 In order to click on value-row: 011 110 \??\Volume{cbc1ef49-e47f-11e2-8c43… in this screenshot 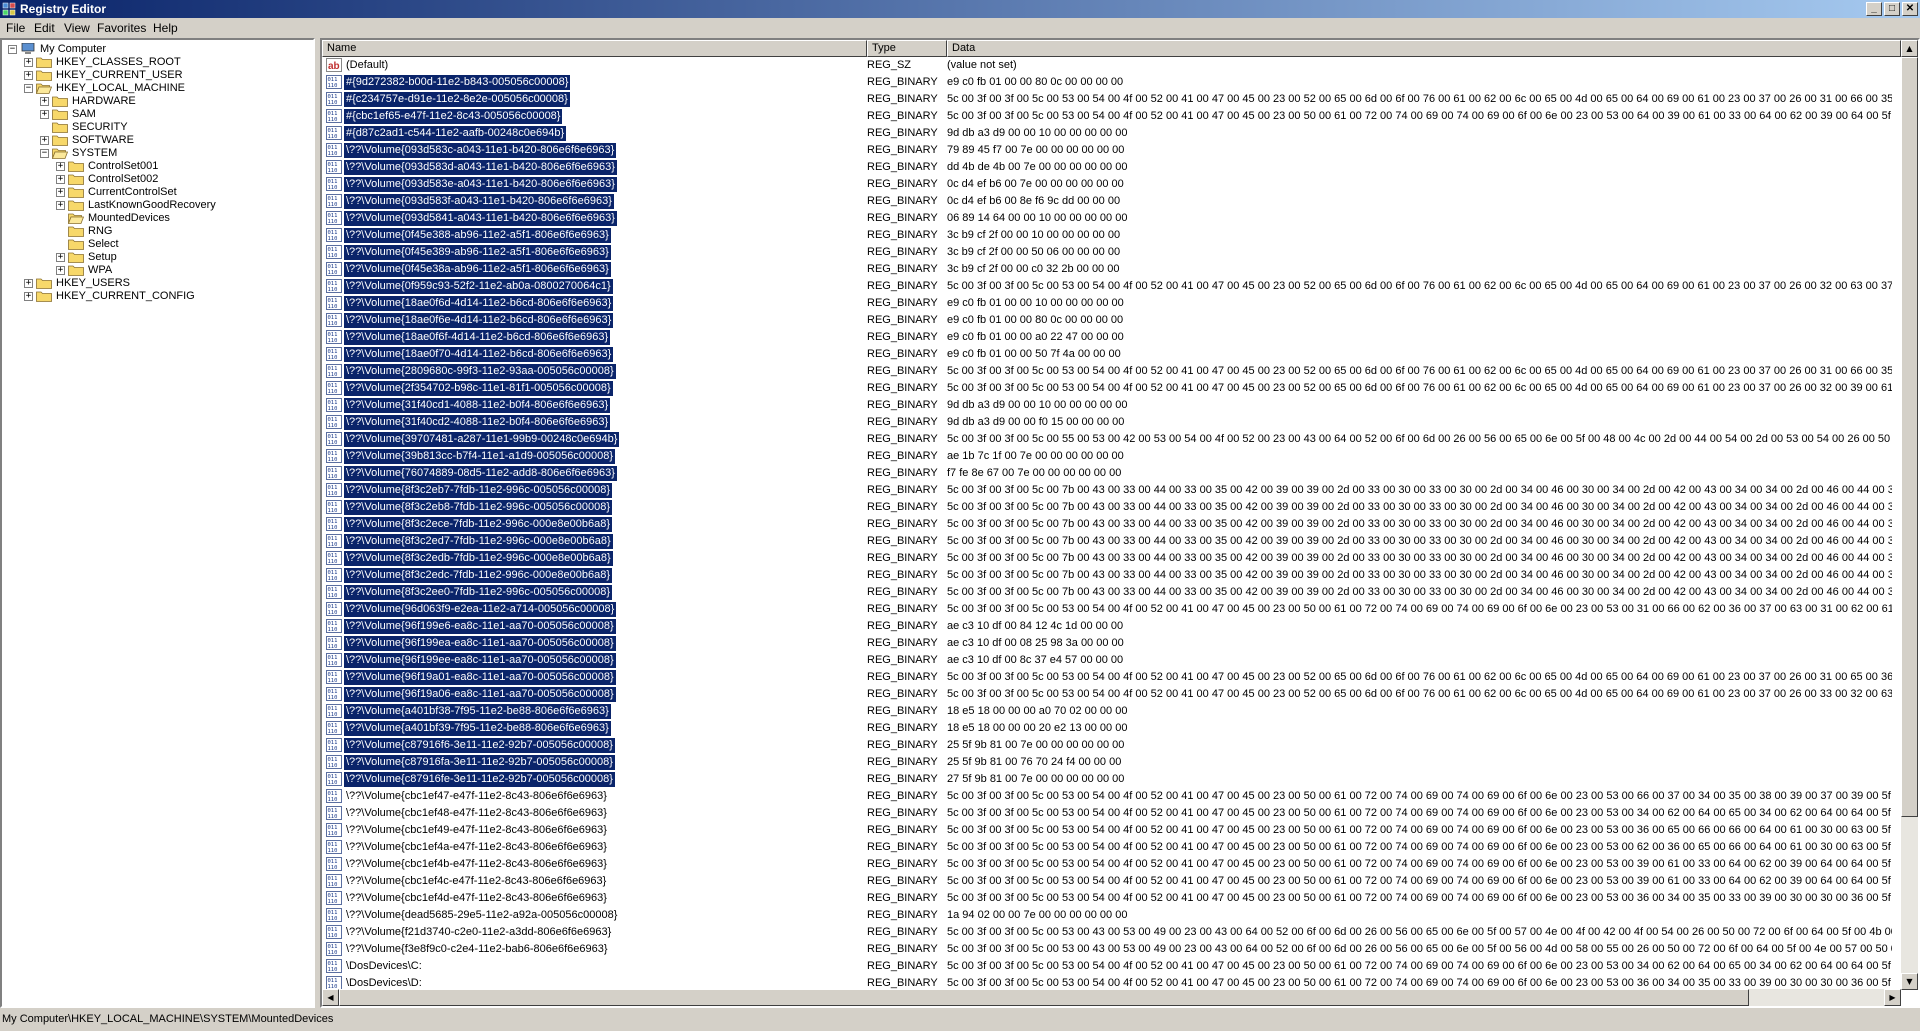, I will do `click(1109, 830)`.